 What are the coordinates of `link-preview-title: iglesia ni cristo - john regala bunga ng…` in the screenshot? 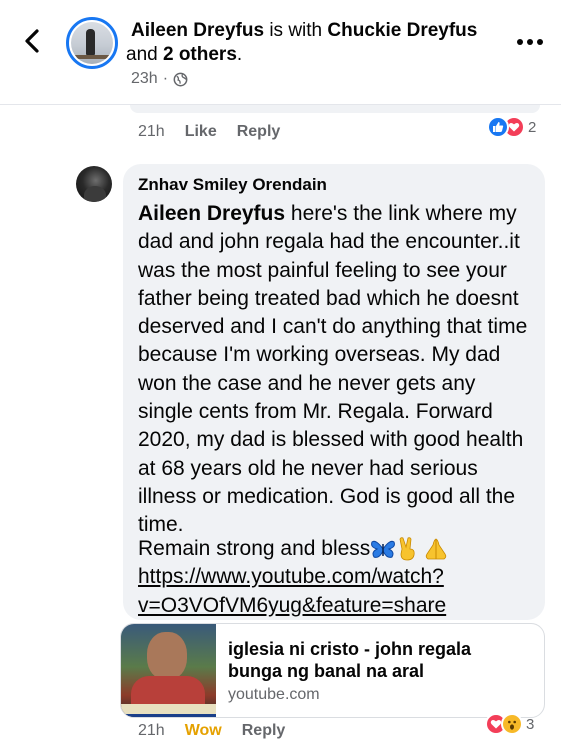 It's located at (350, 660).